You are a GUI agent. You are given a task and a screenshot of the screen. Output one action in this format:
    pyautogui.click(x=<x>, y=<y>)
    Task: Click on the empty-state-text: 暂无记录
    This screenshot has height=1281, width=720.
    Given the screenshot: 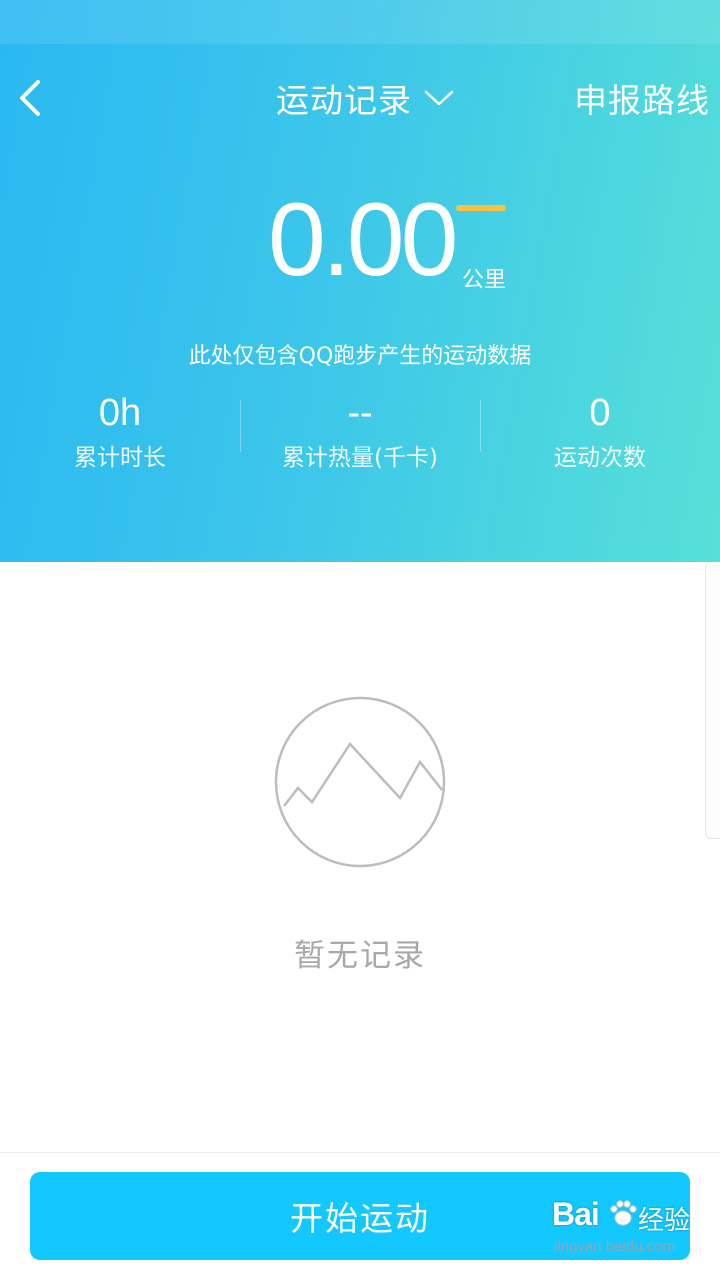 What is the action you would take?
    pyautogui.click(x=360, y=956)
    